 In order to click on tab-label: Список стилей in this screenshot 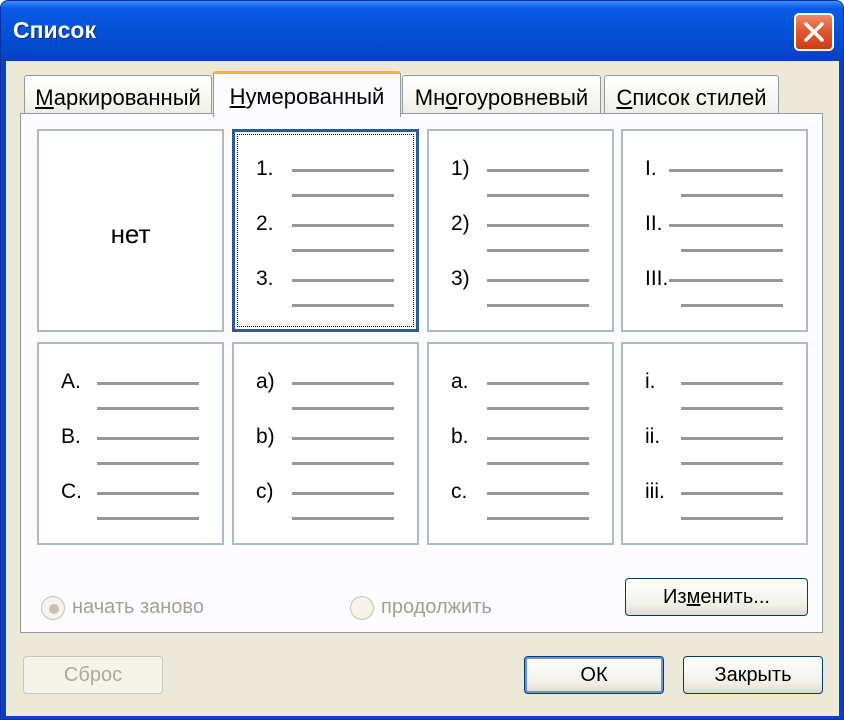, I will do `click(691, 97)`.